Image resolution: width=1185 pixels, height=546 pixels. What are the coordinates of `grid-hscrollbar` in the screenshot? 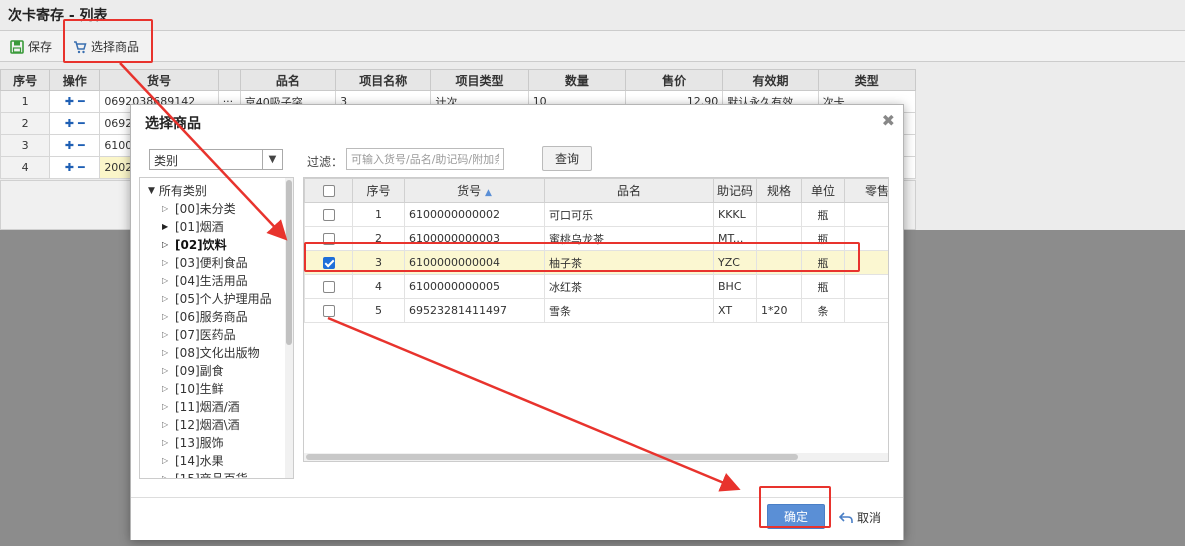 It's located at (596, 457).